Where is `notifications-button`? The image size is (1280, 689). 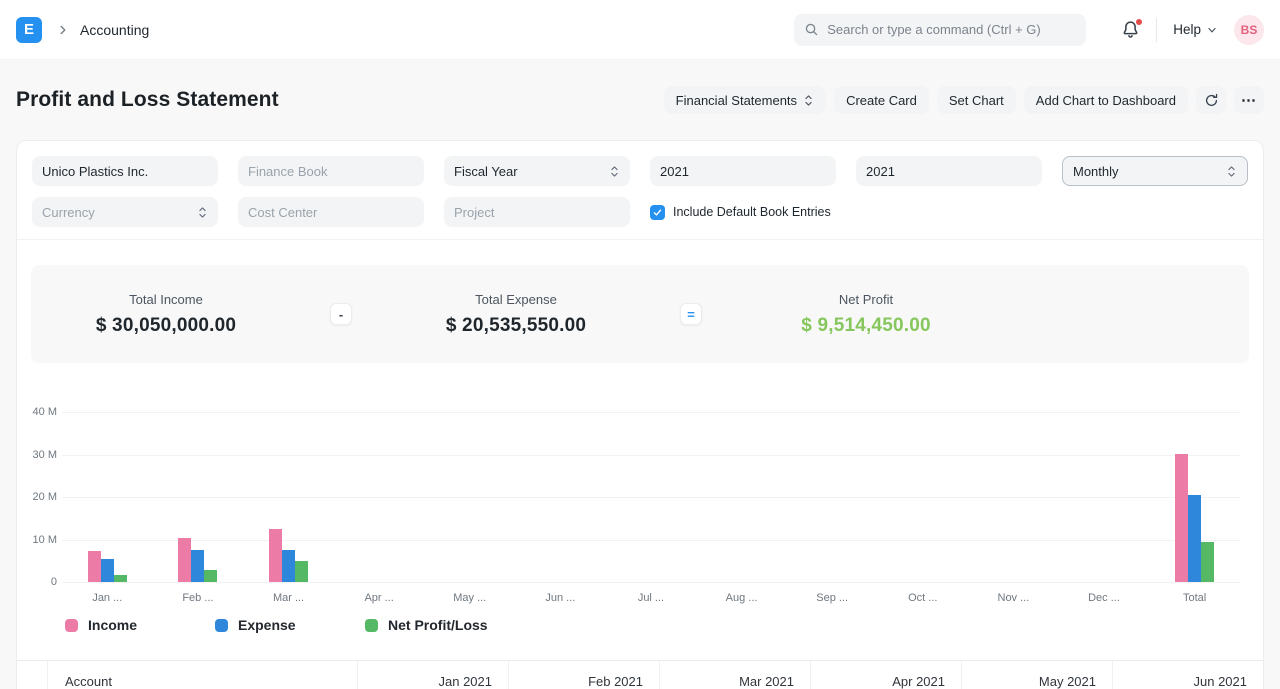
notifications-button is located at coordinates (1132, 29).